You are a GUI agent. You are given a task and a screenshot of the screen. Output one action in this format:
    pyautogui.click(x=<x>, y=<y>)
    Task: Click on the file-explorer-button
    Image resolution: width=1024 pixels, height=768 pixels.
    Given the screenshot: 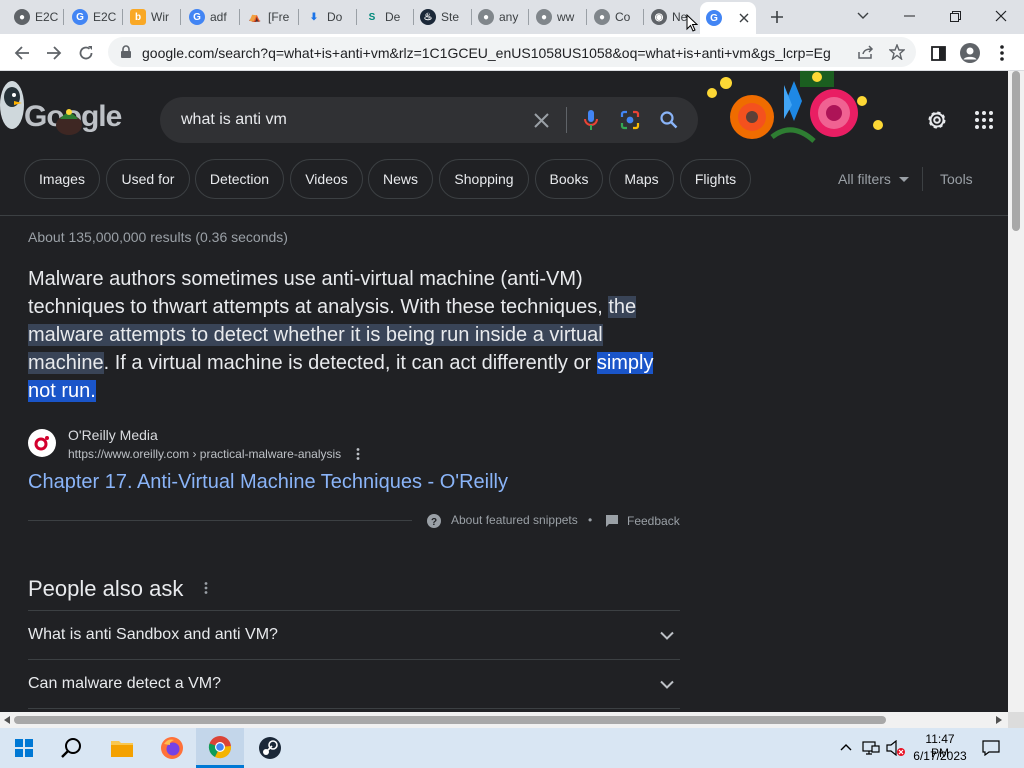 What is the action you would take?
    pyautogui.click(x=122, y=748)
    